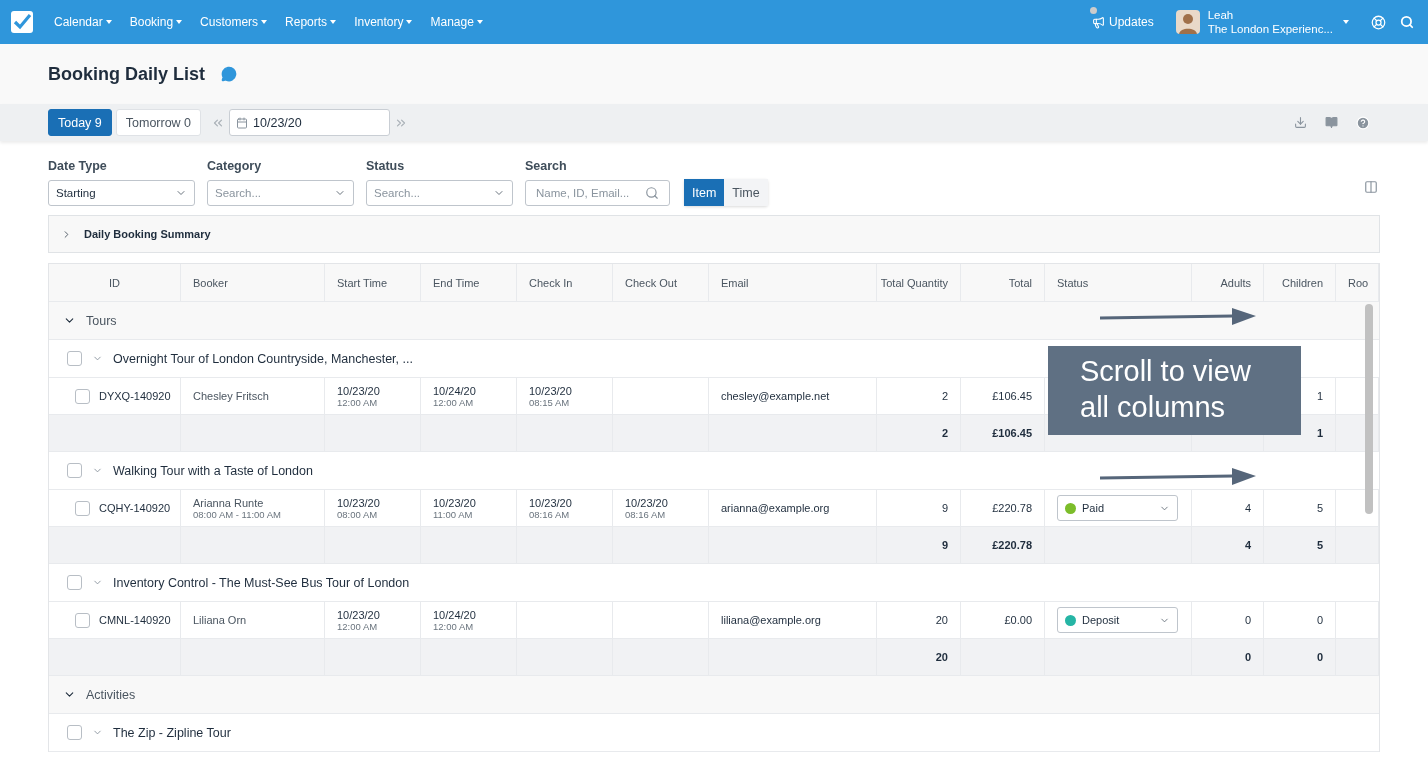  I want to click on view-toggle-button: Item, so click(704, 192).